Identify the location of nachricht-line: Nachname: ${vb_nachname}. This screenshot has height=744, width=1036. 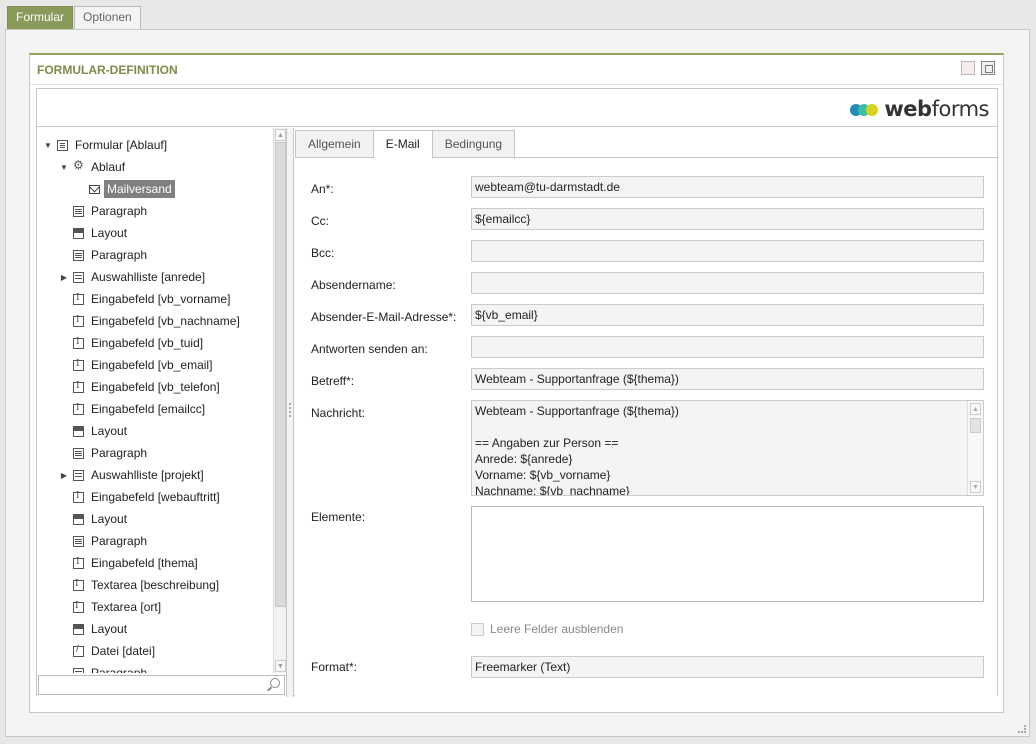
(552, 490).